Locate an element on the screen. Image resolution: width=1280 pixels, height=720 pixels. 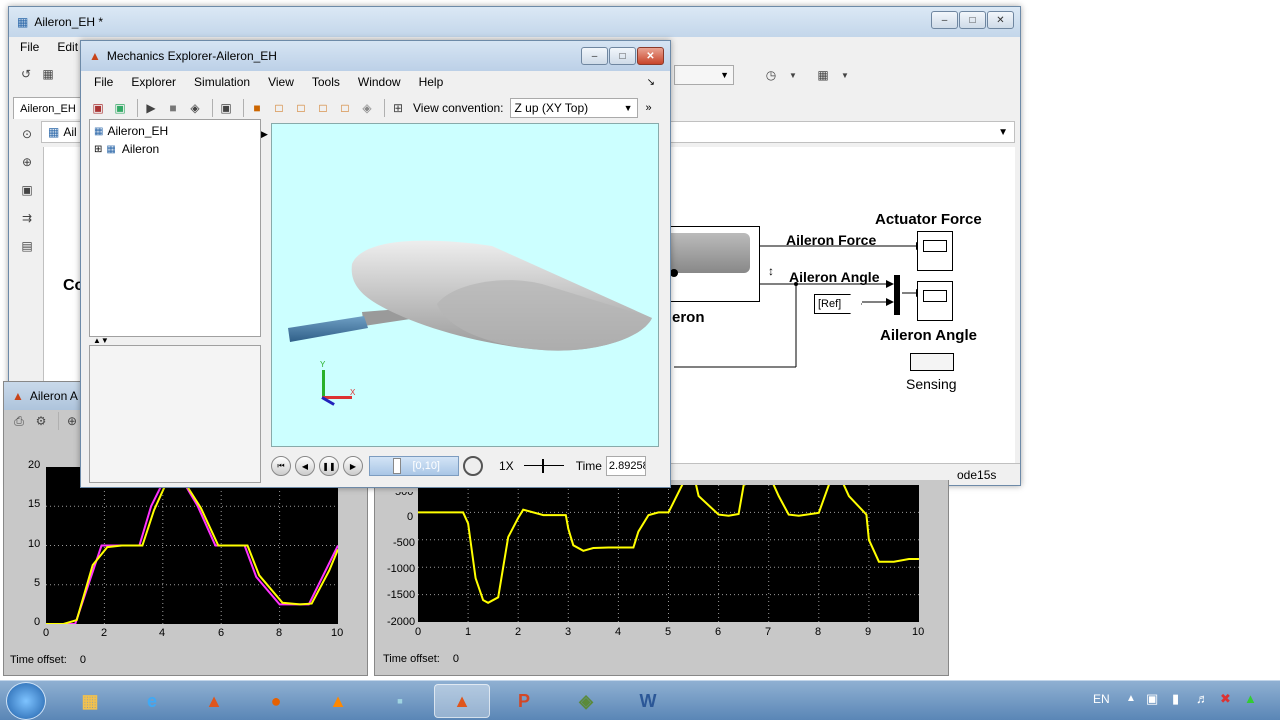
aileron-subsystem-block is located at coordinates (713, 264).